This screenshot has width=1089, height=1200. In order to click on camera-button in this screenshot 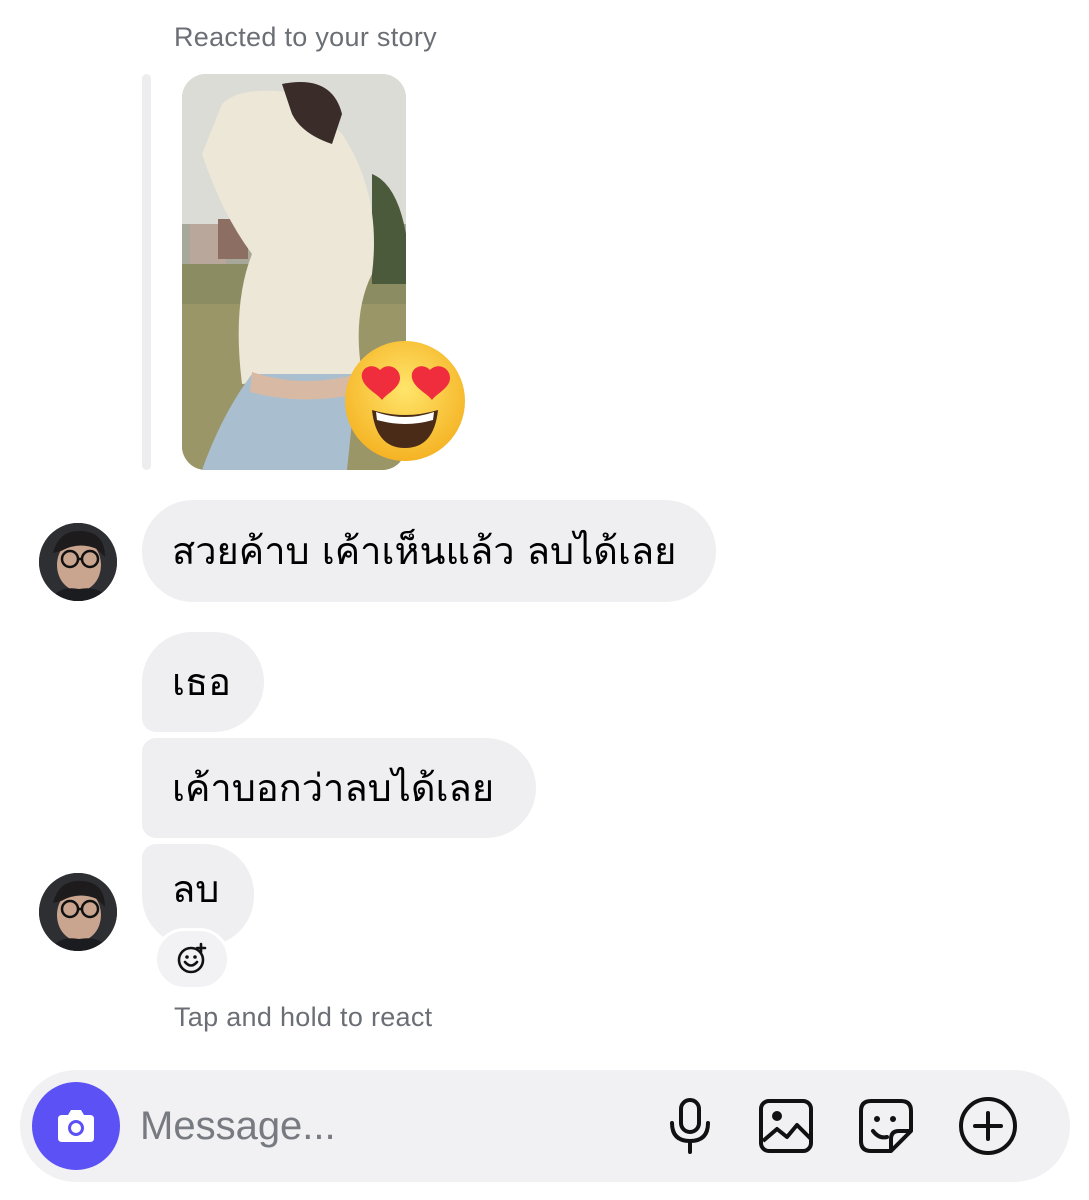, I will do `click(76, 1126)`.